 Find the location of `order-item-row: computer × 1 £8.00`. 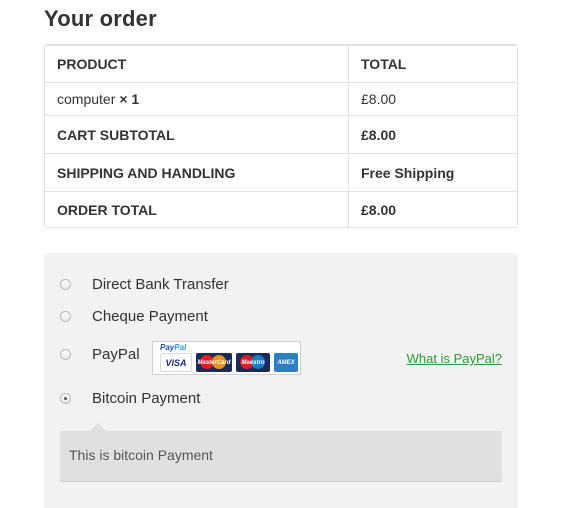

order-item-row: computer × 1 £8.00 is located at coordinates (281, 98).